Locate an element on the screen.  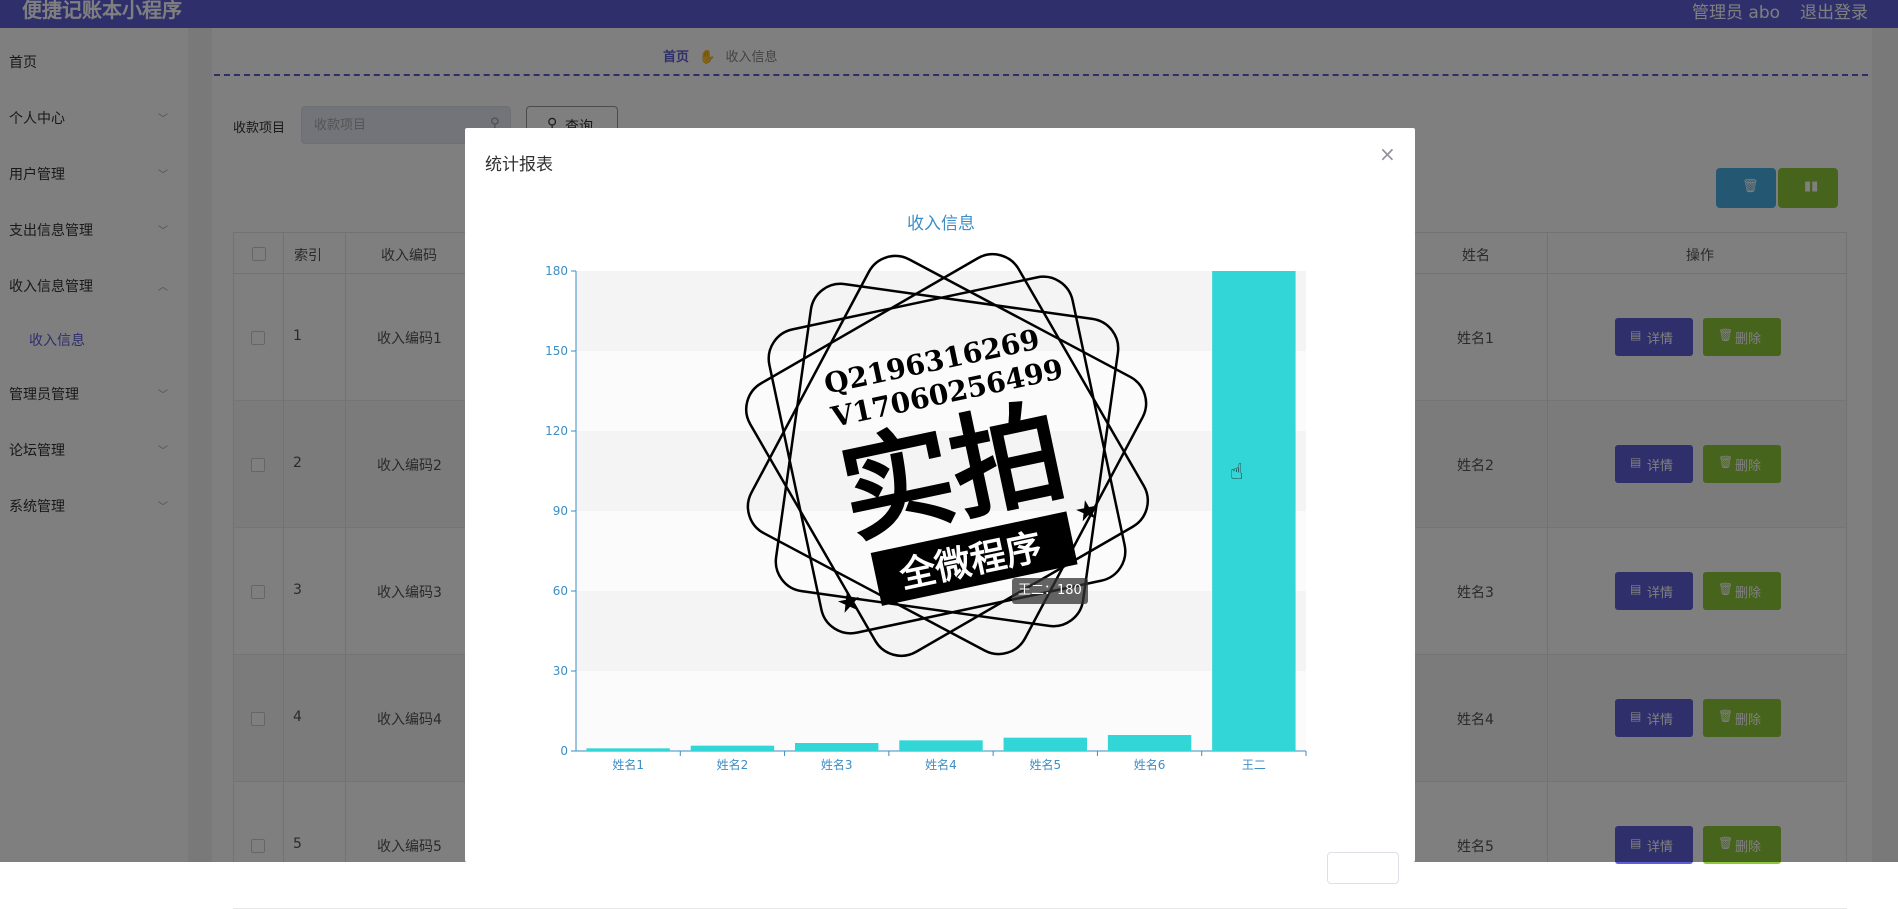
y-tick-label: 0 is located at coordinates (564, 751).